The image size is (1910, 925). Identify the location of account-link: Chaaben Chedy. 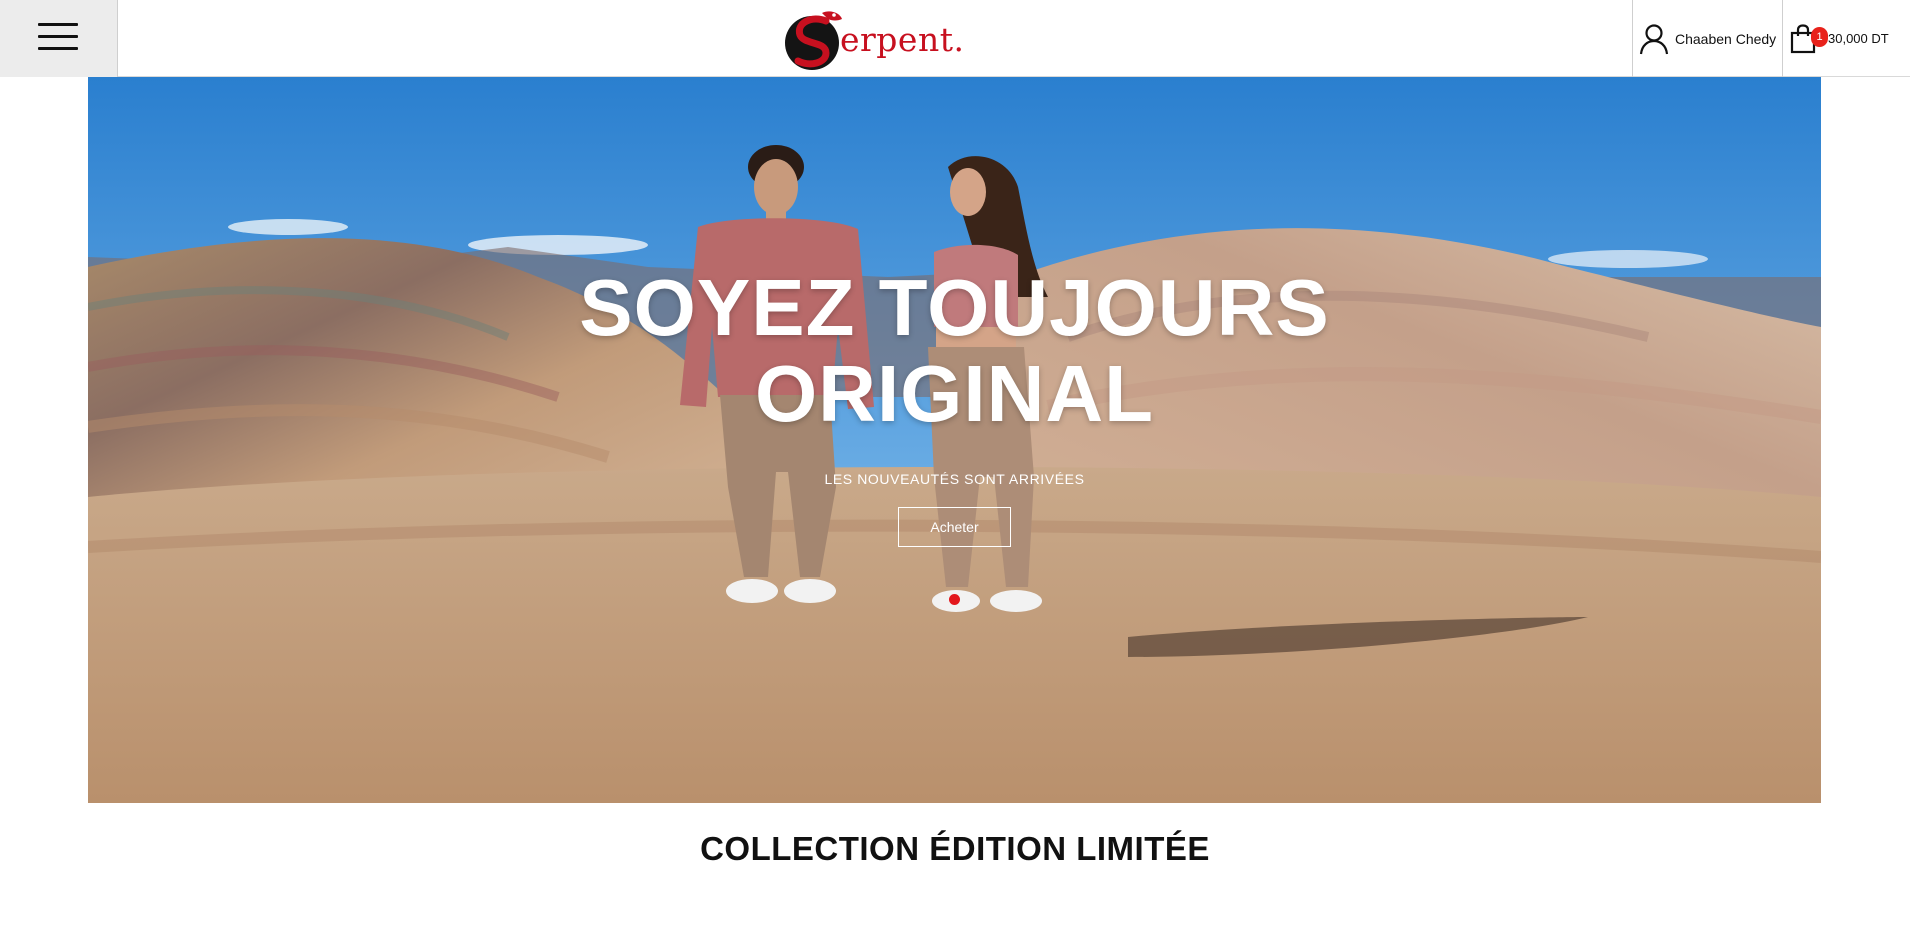
(1707, 38).